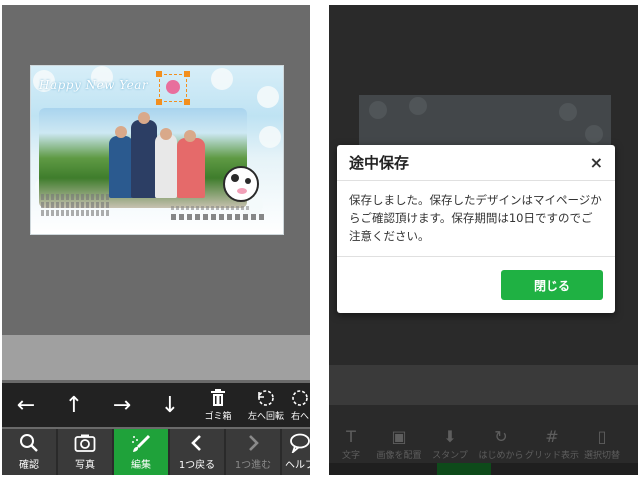 Image resolution: width=640 pixels, height=480 pixels. I want to click on text-tool: T 文字, so click(351, 444).